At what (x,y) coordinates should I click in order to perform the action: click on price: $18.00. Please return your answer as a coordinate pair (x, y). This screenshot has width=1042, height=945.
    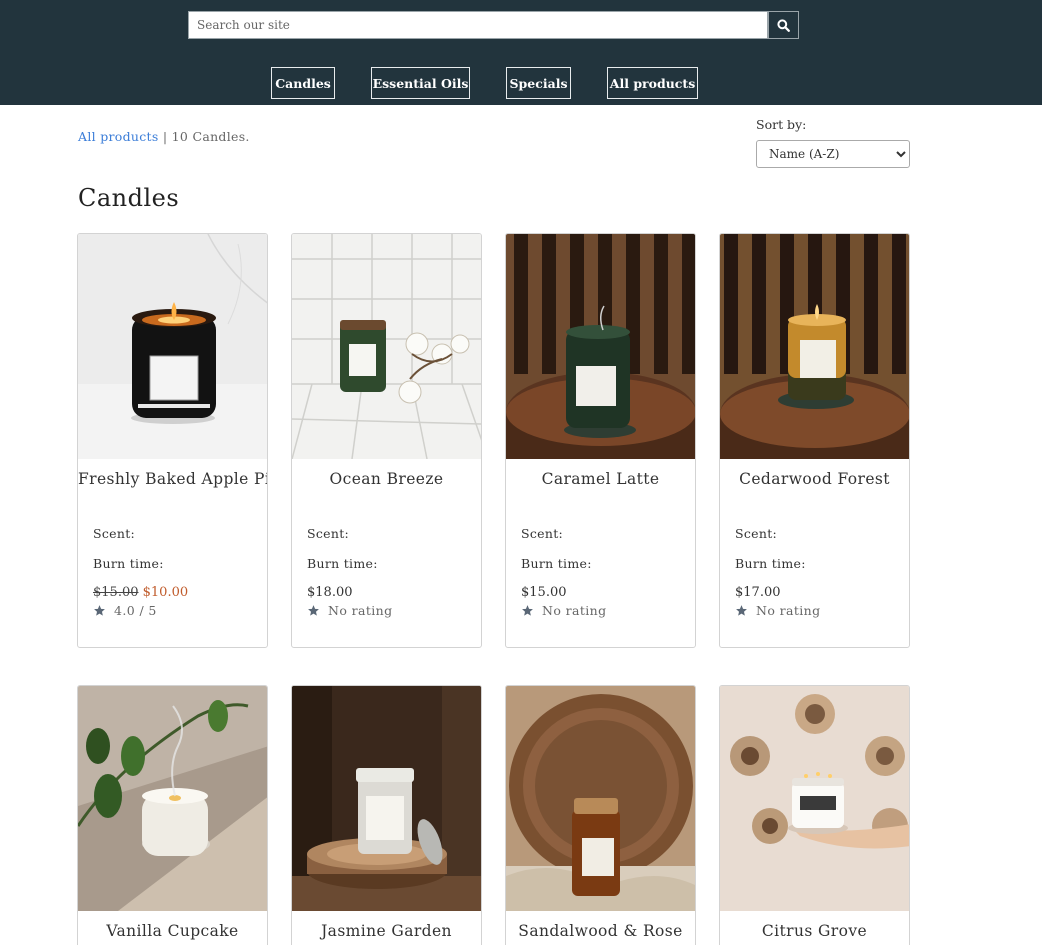
    Looking at the image, I should click on (330, 592).